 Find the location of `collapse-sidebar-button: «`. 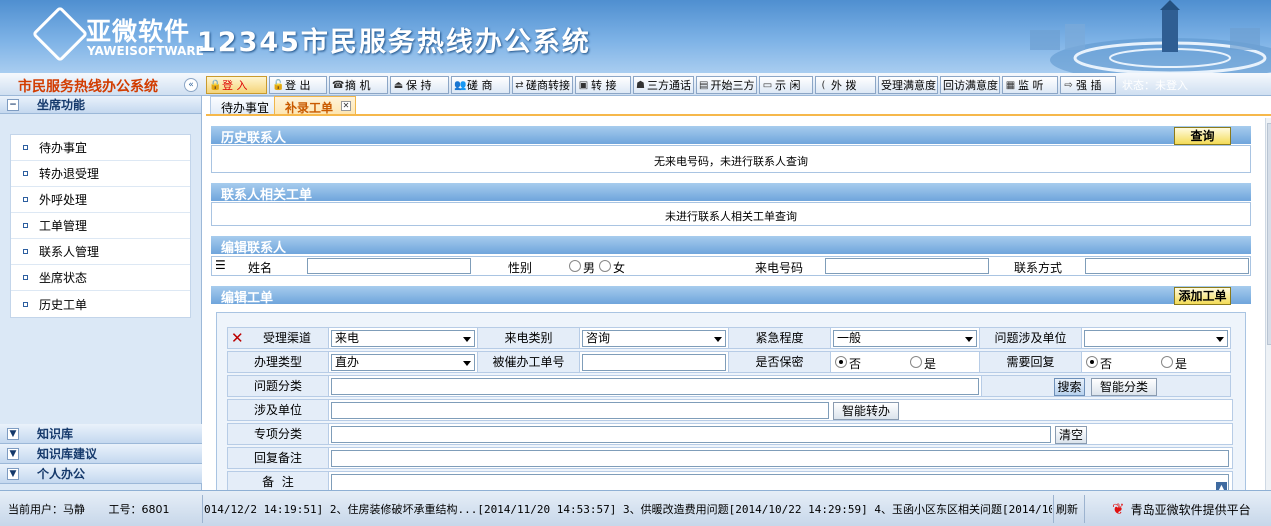

collapse-sidebar-button: « is located at coordinates (191, 85).